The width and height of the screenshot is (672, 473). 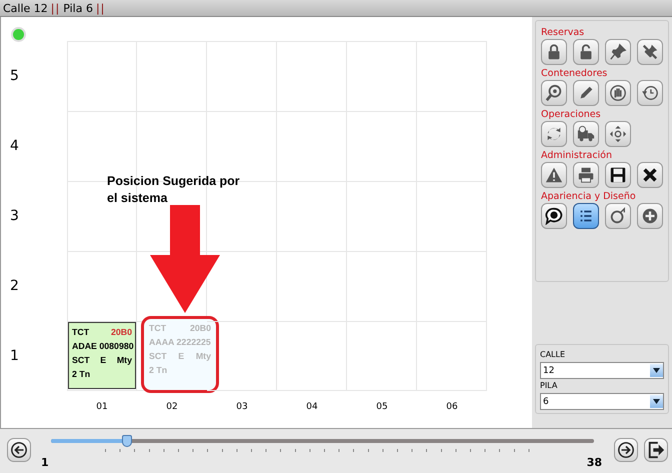 I want to click on pin-icon, so click(x=618, y=52).